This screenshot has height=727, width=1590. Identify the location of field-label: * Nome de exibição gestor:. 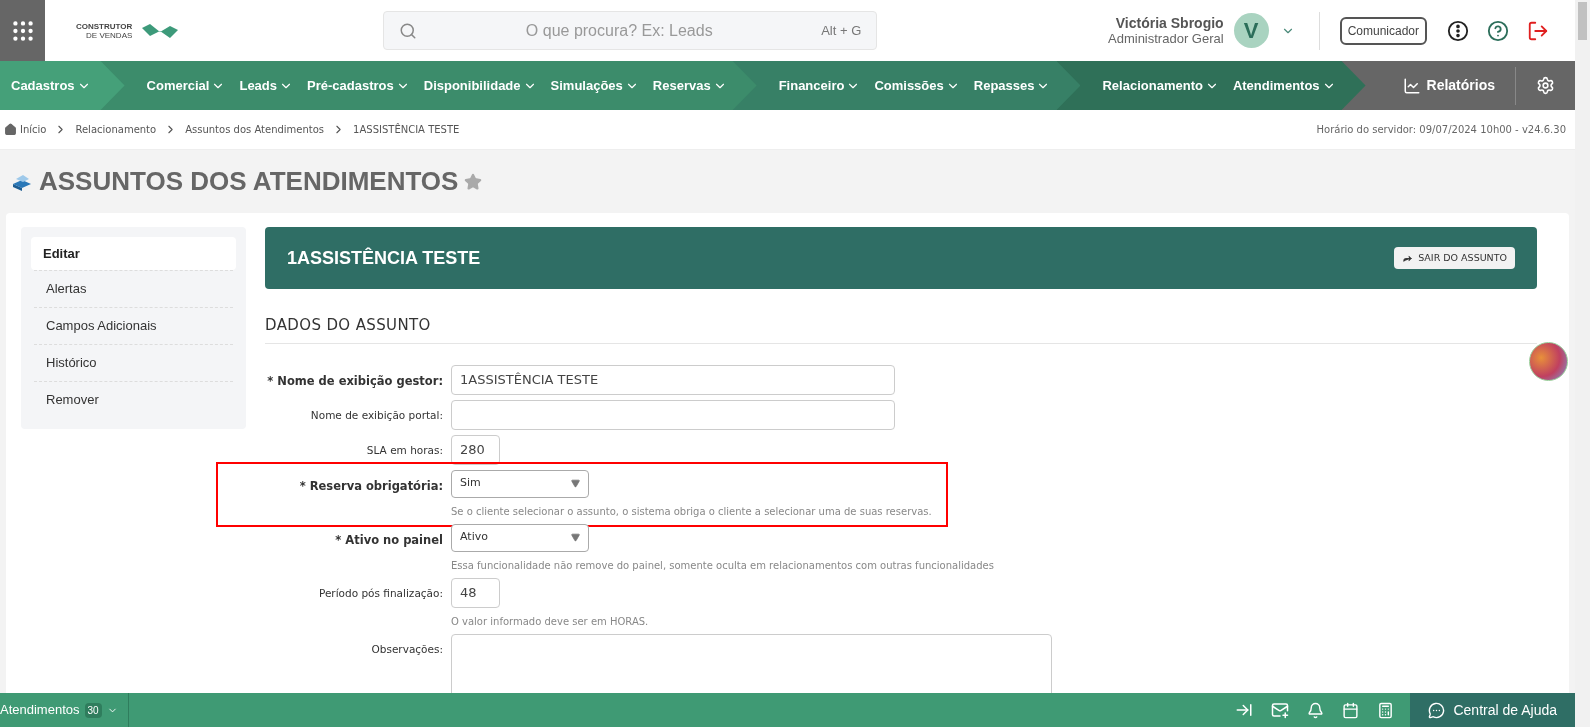
(355, 381).